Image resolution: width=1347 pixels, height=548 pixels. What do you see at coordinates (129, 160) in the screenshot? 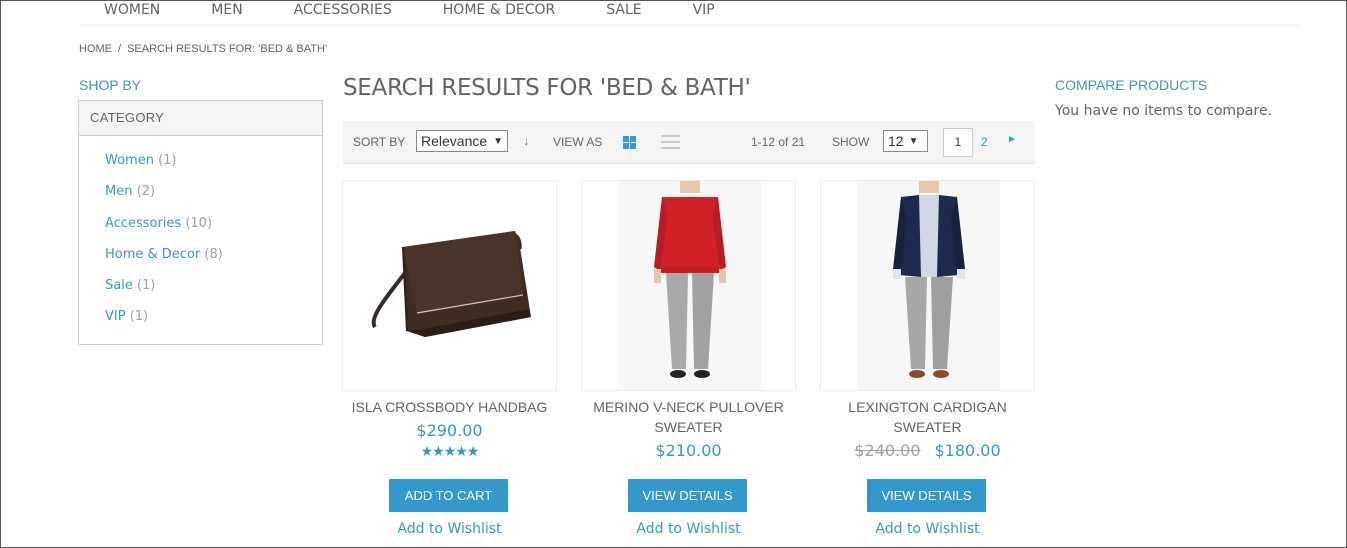
I see `category-link-women: Women` at bounding box center [129, 160].